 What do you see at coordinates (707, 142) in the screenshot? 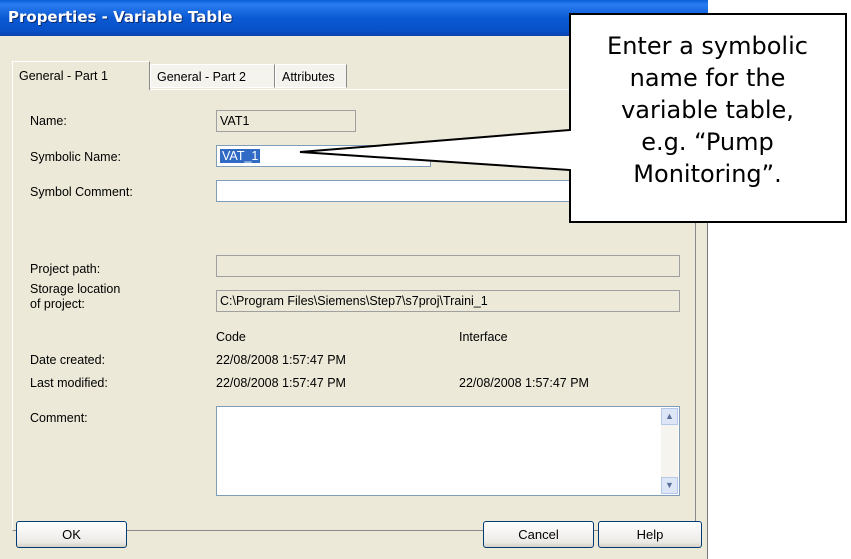
I see `callout-line-4: e.g. “Pump` at bounding box center [707, 142].